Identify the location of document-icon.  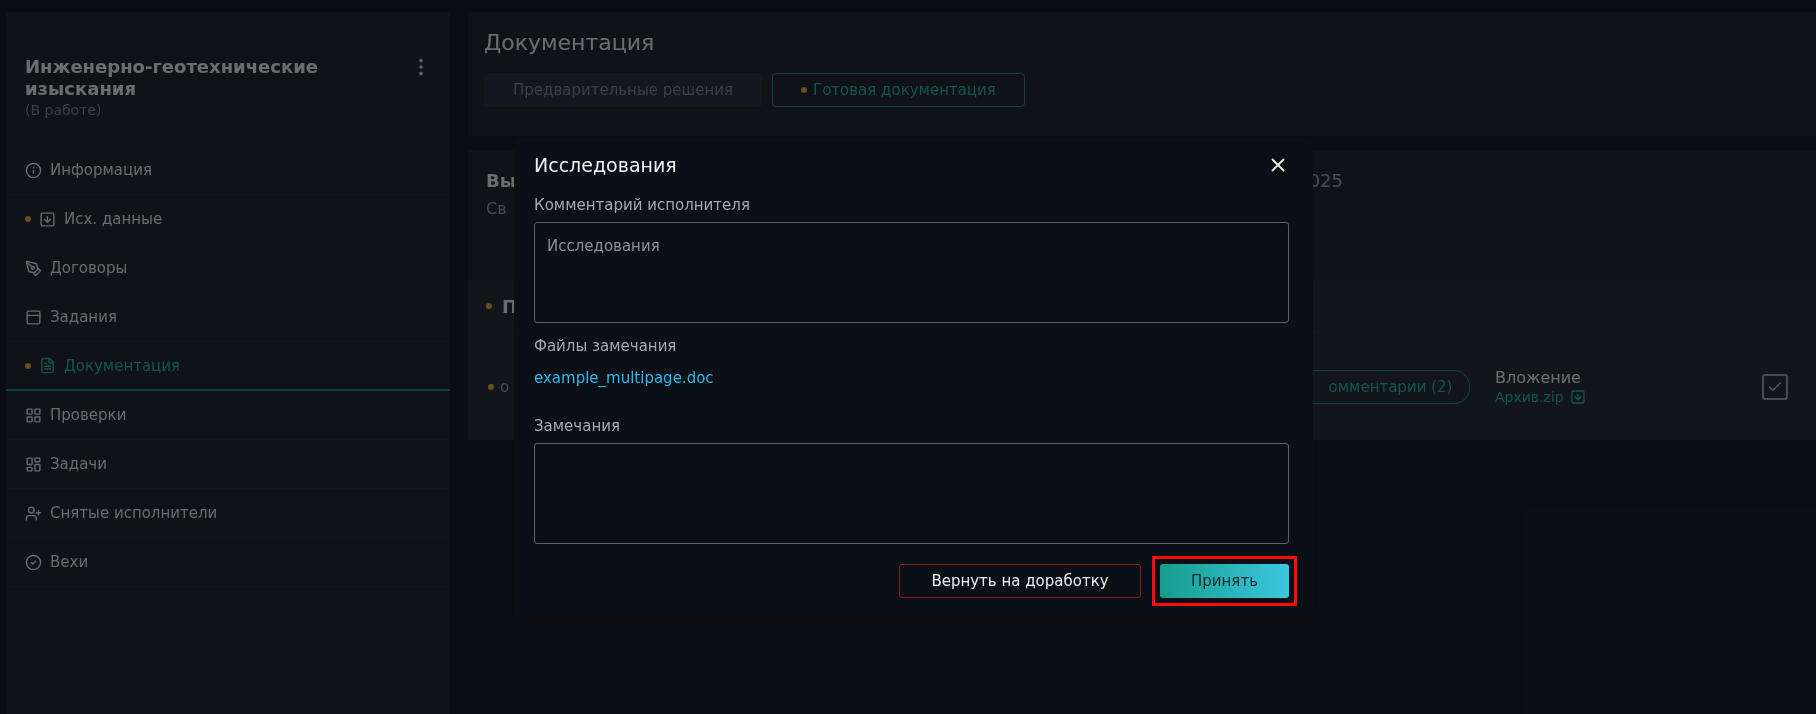
(47, 365).